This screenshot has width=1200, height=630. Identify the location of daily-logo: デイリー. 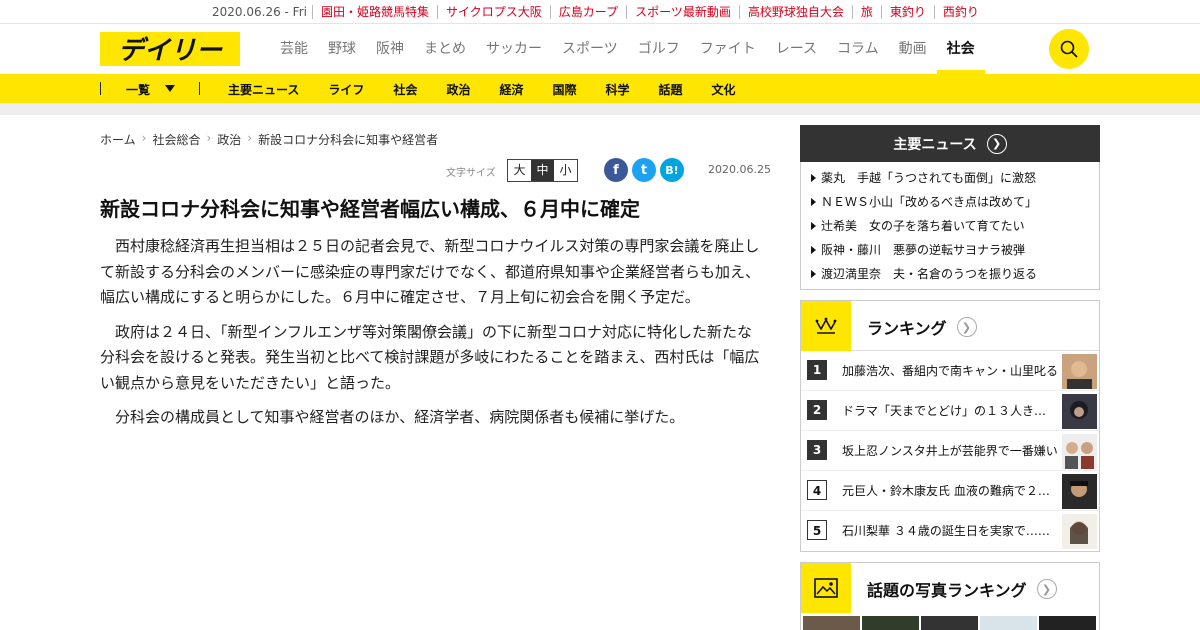
(170, 49).